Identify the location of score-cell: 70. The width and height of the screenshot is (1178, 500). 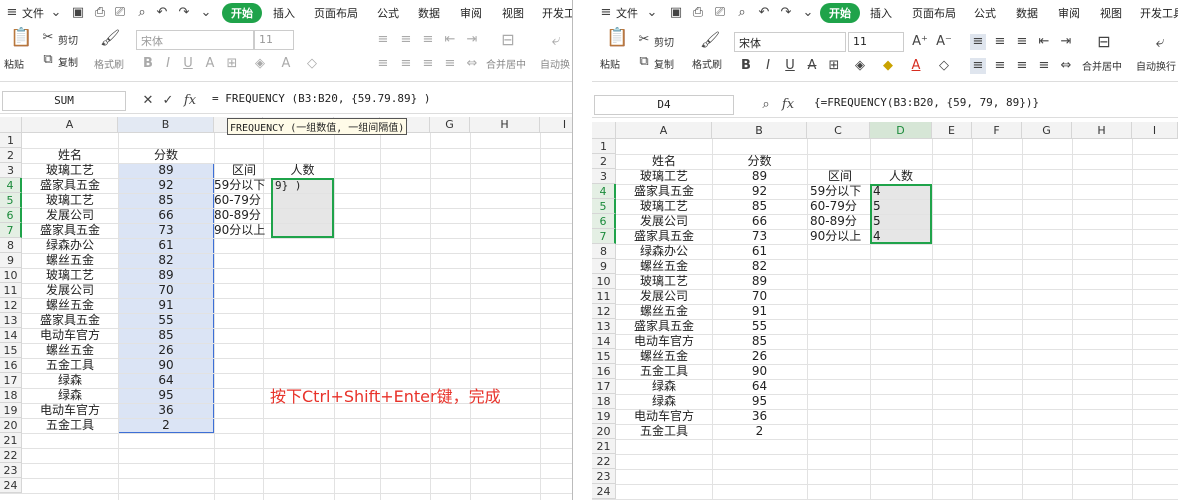
(166, 290).